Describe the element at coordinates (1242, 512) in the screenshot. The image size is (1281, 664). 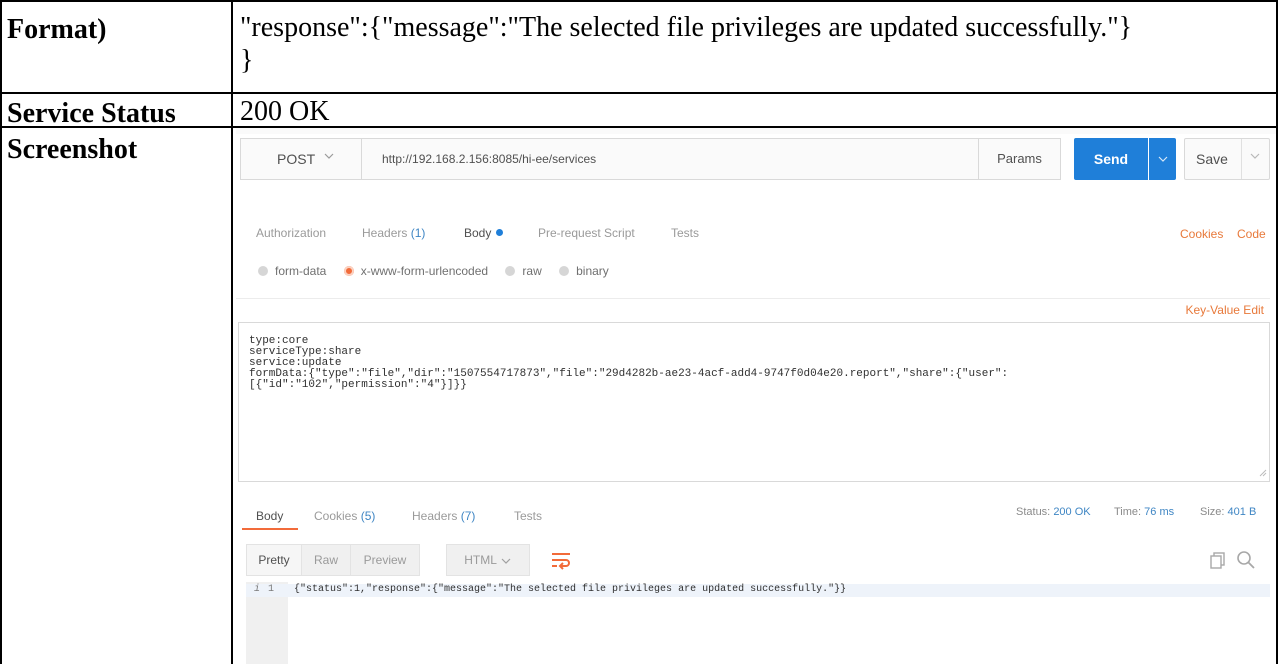
I see `size-value: 401 B` at that location.